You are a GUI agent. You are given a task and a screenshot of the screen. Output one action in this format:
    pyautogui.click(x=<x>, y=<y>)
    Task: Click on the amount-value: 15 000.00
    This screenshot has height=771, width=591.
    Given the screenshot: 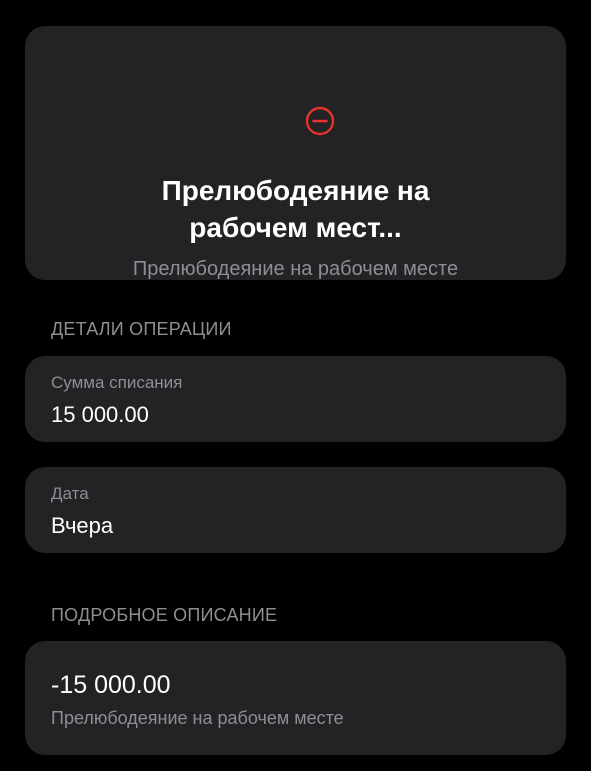 What is the action you would take?
    pyautogui.click(x=100, y=414)
    